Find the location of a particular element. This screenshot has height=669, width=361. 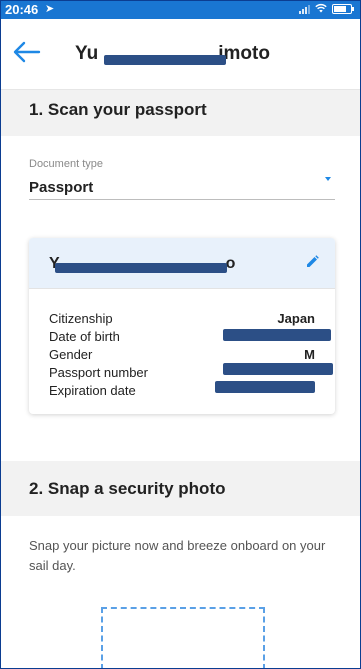

section1-title: 1. Scan your passport is located at coordinates (118, 109).